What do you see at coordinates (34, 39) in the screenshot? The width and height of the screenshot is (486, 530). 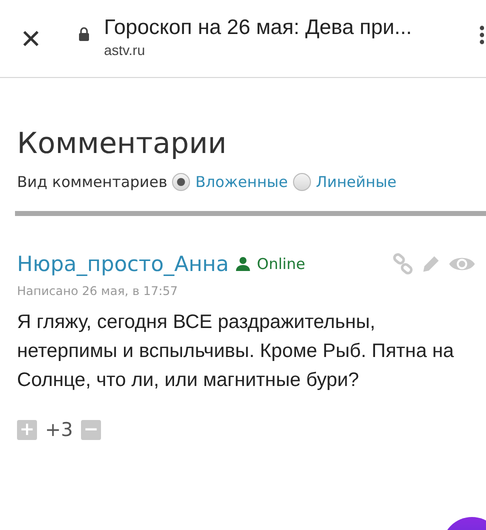 I see `close-button: ✕` at bounding box center [34, 39].